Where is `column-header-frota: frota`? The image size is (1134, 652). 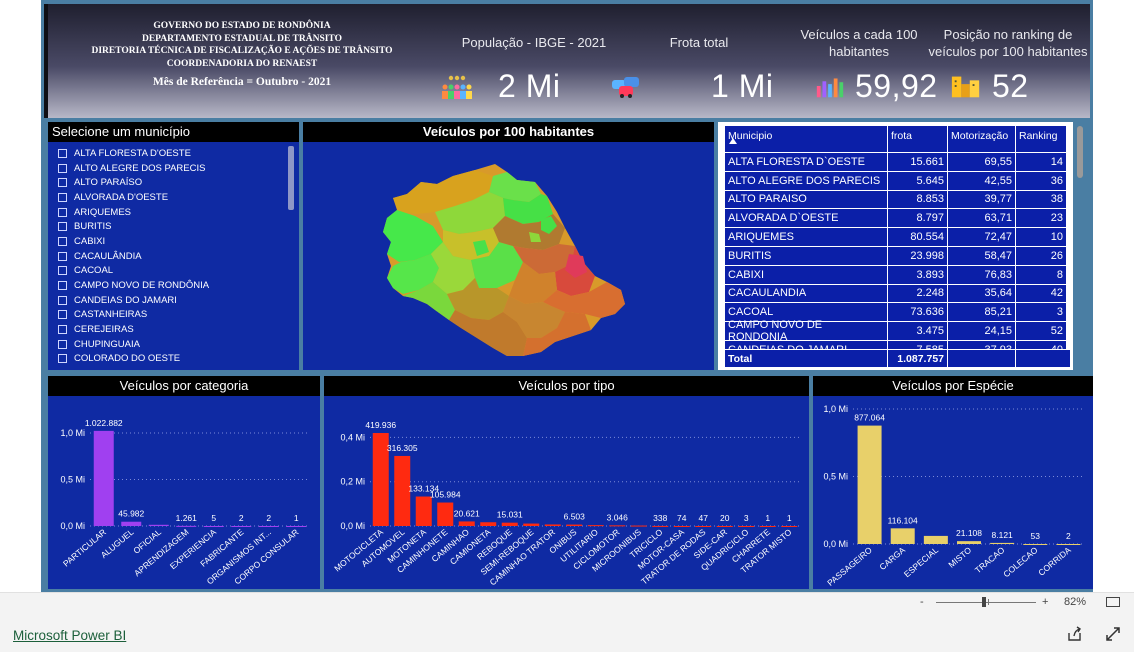 column-header-frota: frota is located at coordinates (918, 139).